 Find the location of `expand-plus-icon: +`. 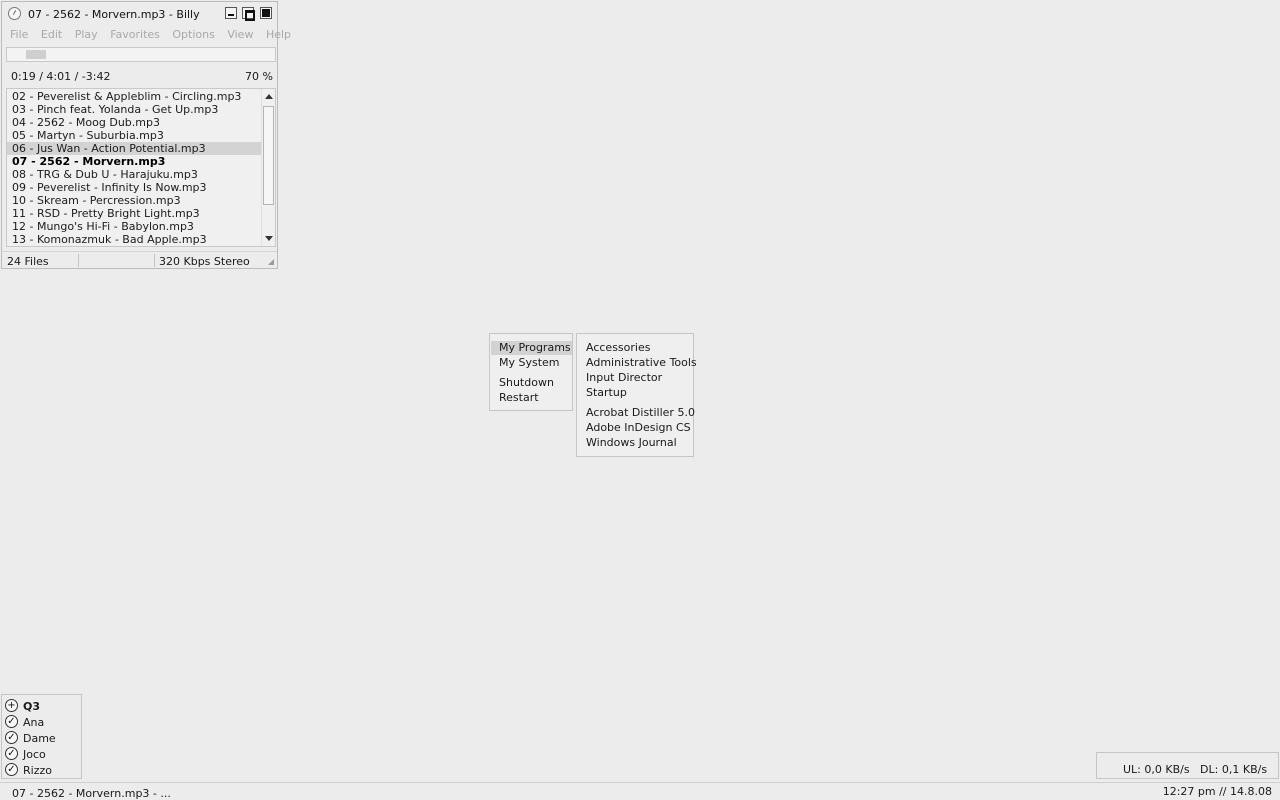

expand-plus-icon: + is located at coordinates (11, 705).